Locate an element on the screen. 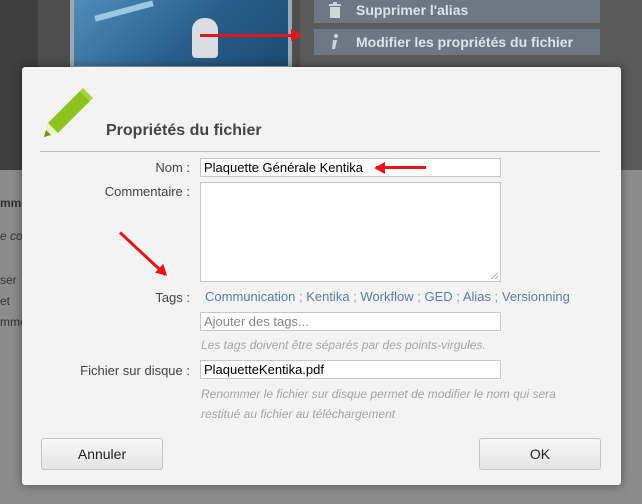  thumbnail-figure is located at coordinates (205, 38).